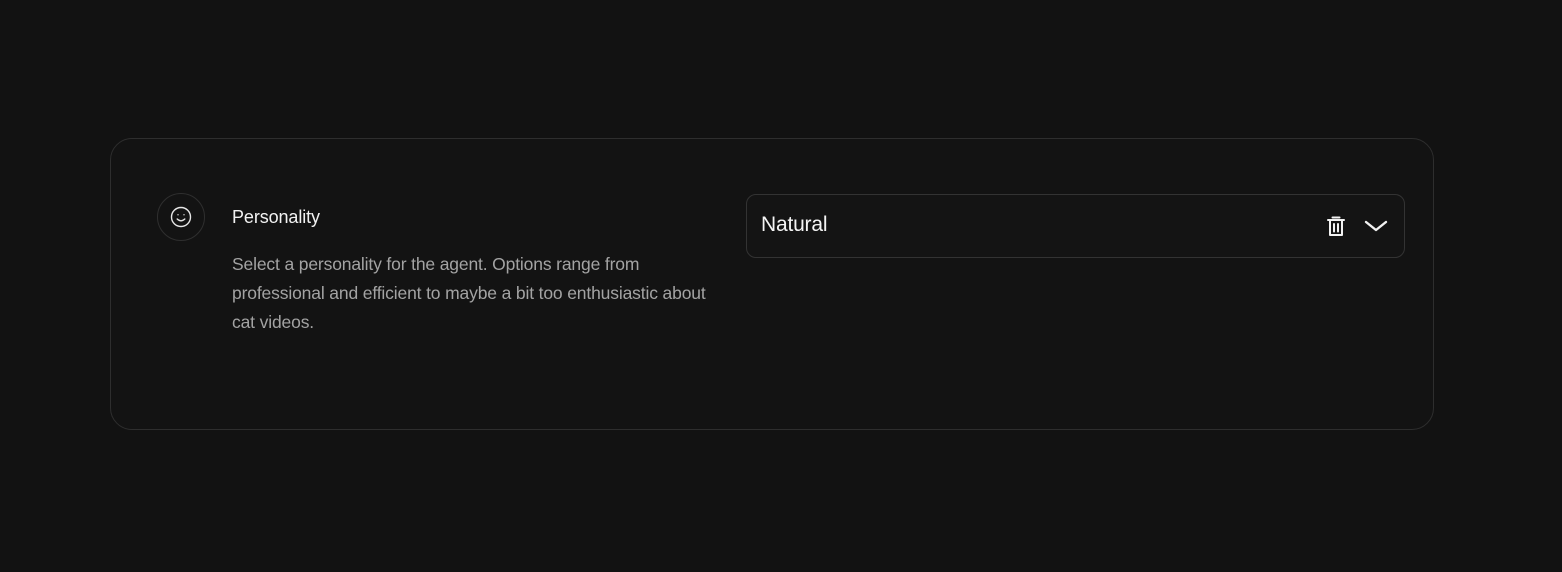 The width and height of the screenshot is (1562, 572). I want to click on clear-selection-button, so click(1336, 226).